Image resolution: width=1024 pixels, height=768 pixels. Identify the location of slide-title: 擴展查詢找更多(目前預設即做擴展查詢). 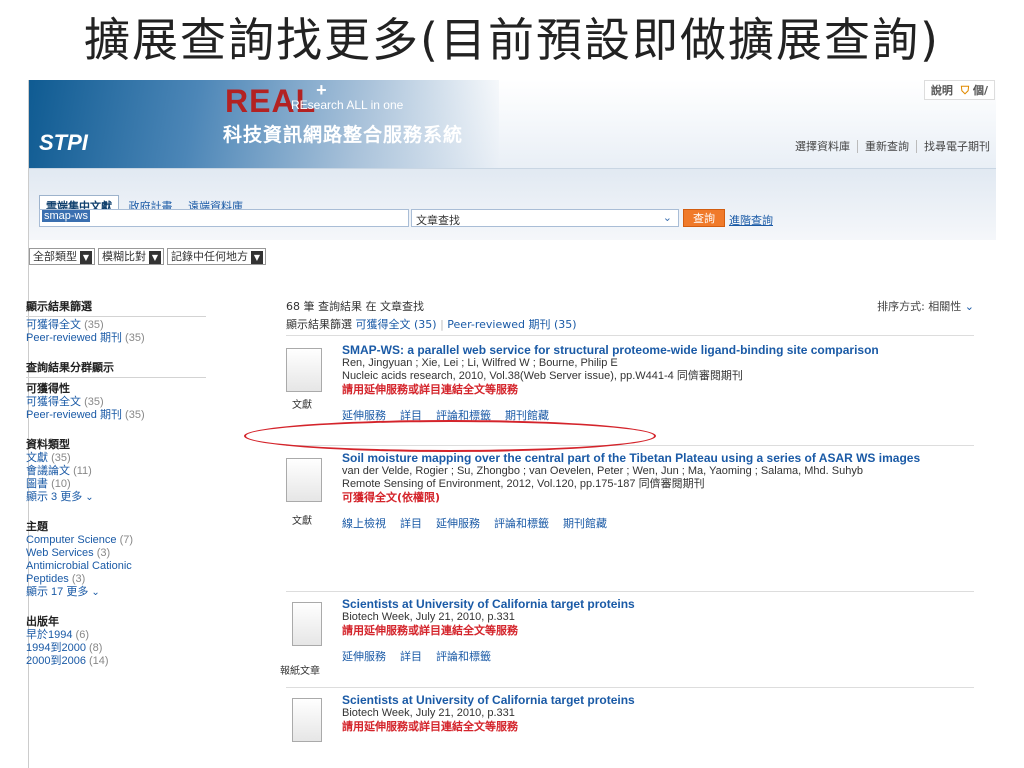
(512, 40).